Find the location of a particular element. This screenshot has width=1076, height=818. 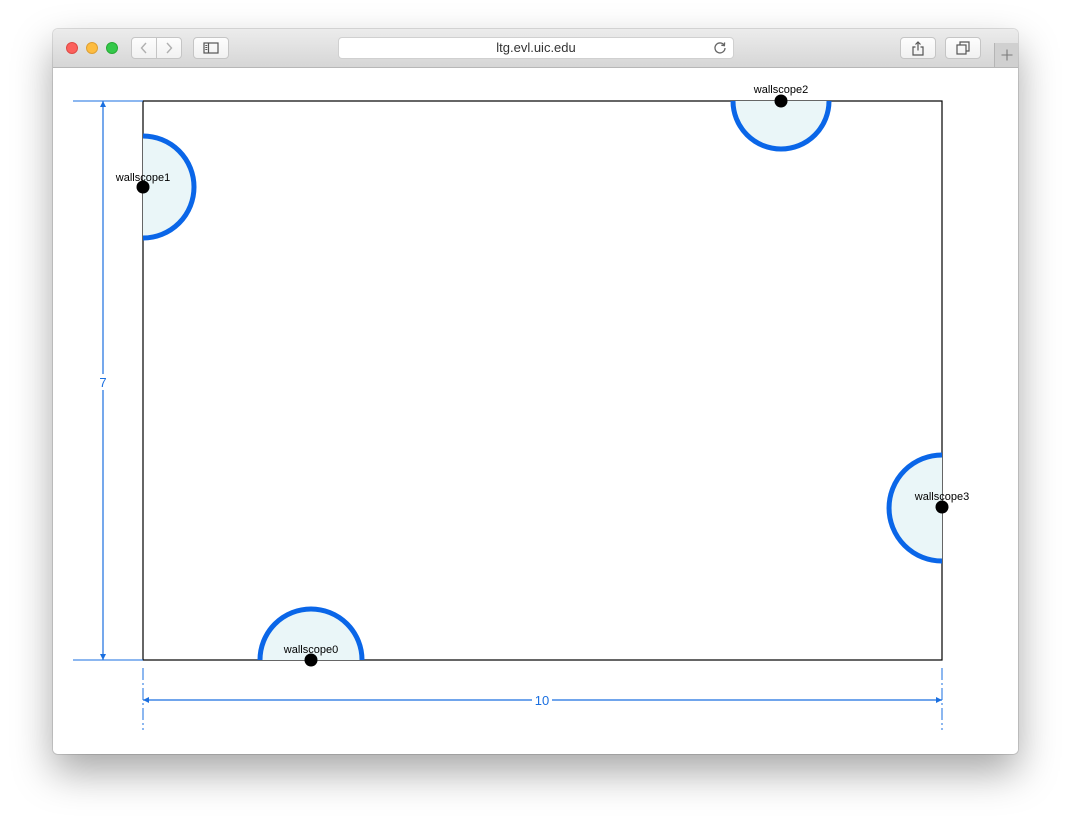

wallscope-1-sensor is located at coordinates (143, 187).